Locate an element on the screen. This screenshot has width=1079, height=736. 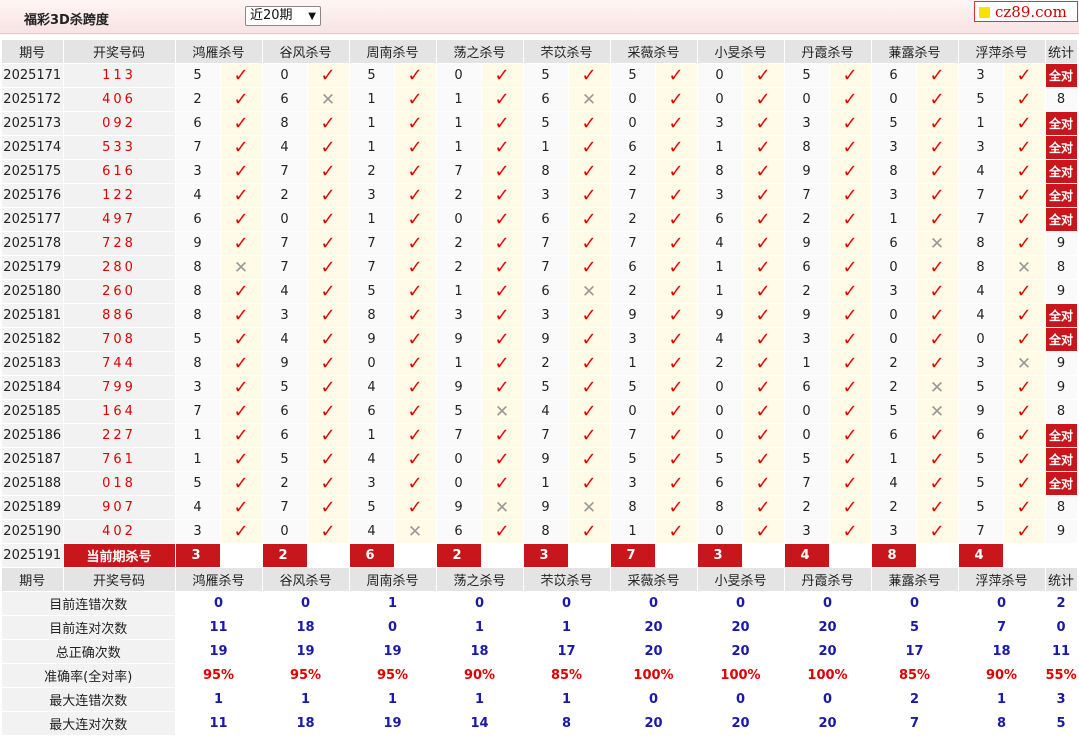
summary-row: 目前连错次数 0 0 1 0 0 0 0 0 0 0 2 is located at coordinates (540, 603).